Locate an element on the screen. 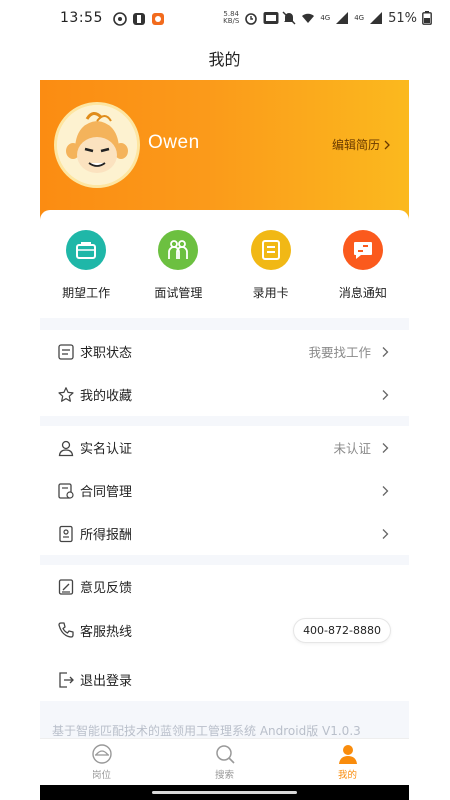 This screenshot has width=450, height=800. menu-label: 所得报酬 is located at coordinates (106, 535).